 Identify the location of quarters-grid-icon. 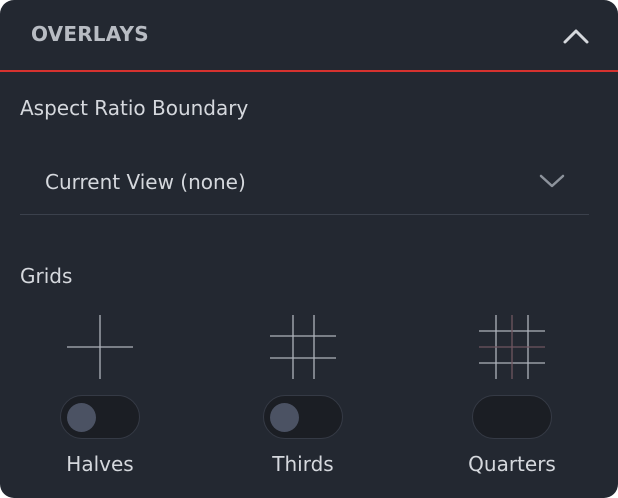
(512, 347).